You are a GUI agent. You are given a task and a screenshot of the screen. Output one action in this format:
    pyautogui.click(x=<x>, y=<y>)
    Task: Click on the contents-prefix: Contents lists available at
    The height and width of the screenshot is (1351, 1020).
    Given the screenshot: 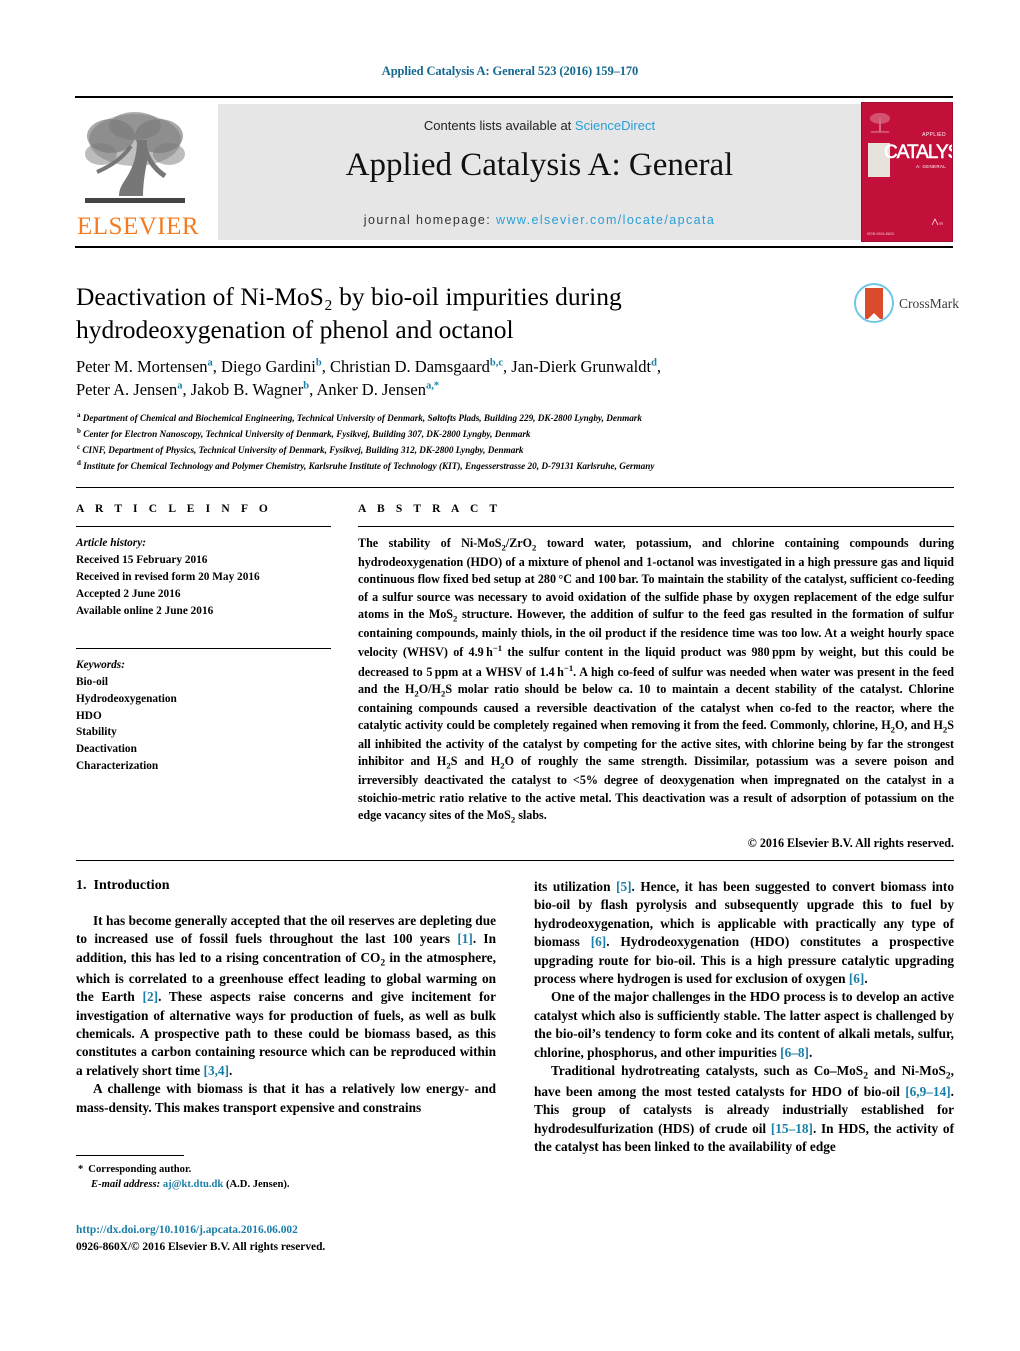 What is the action you would take?
    pyautogui.click(x=499, y=125)
    